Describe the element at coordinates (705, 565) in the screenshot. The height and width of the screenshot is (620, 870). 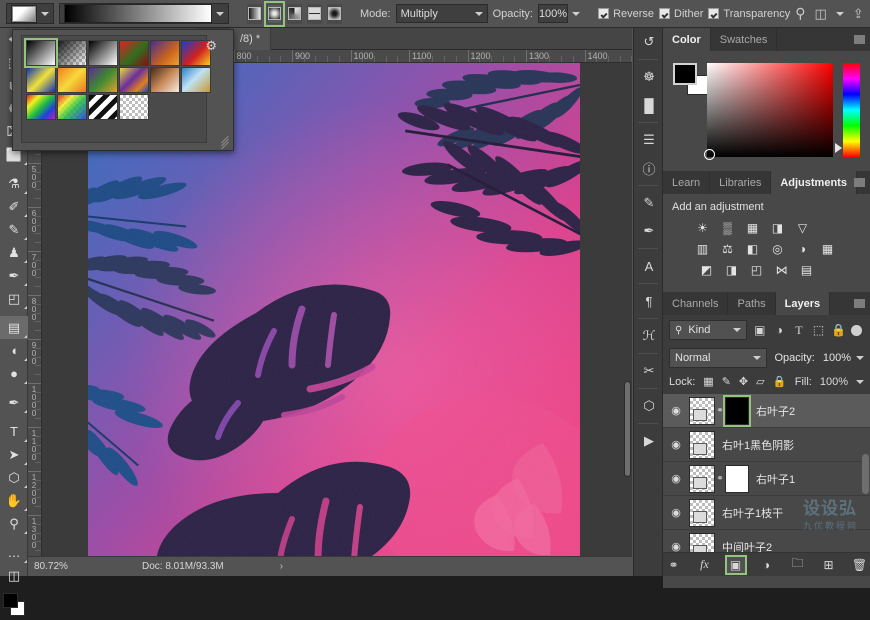
I see `layer-style-icon: fx` at that location.